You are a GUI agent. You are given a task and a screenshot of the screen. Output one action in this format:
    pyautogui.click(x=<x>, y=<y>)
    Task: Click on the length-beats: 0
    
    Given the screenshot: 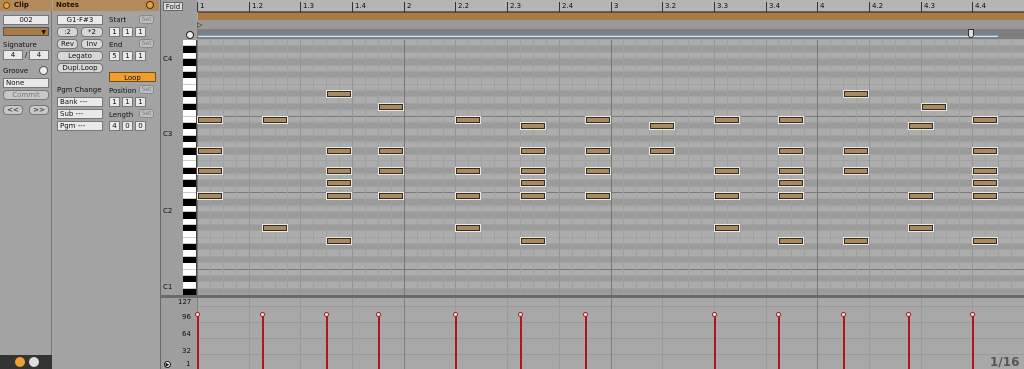 What is the action you would take?
    pyautogui.click(x=127, y=126)
    